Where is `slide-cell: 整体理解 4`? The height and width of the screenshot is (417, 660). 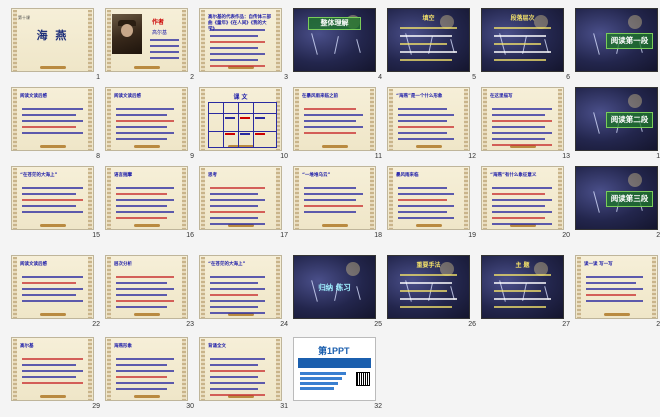 slide-cell: 整体理解 4 is located at coordinates (337, 47).